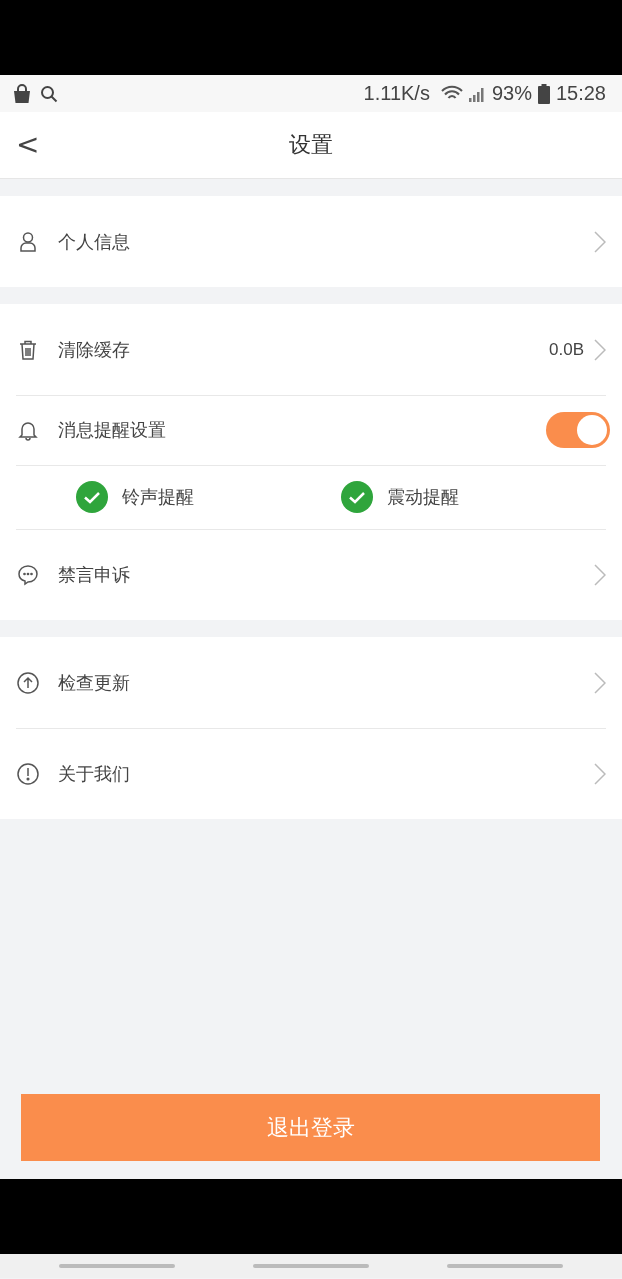  I want to click on page-title: 设置, so click(311, 145).